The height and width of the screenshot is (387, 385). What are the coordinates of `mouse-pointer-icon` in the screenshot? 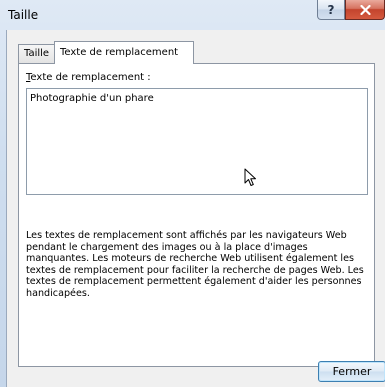 It's located at (250, 177).